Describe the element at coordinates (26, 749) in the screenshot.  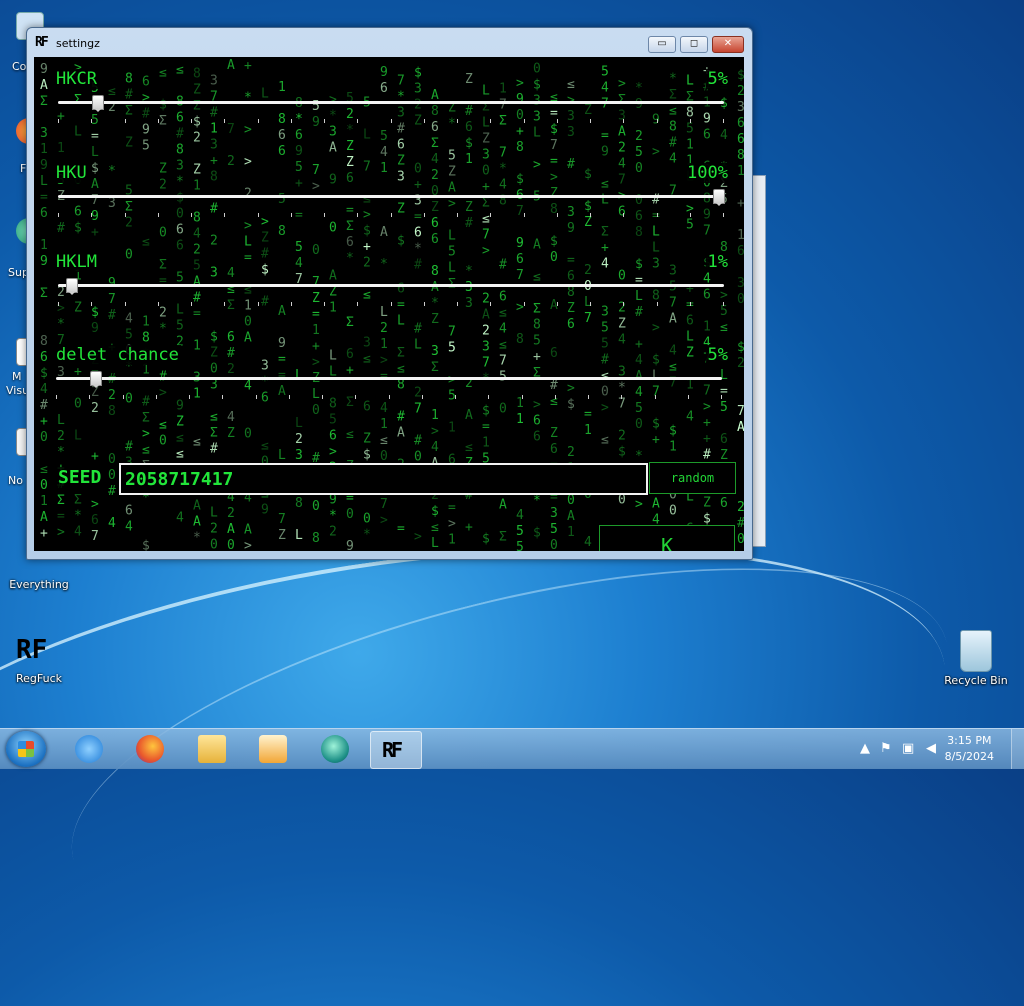
I see `start-button` at that location.